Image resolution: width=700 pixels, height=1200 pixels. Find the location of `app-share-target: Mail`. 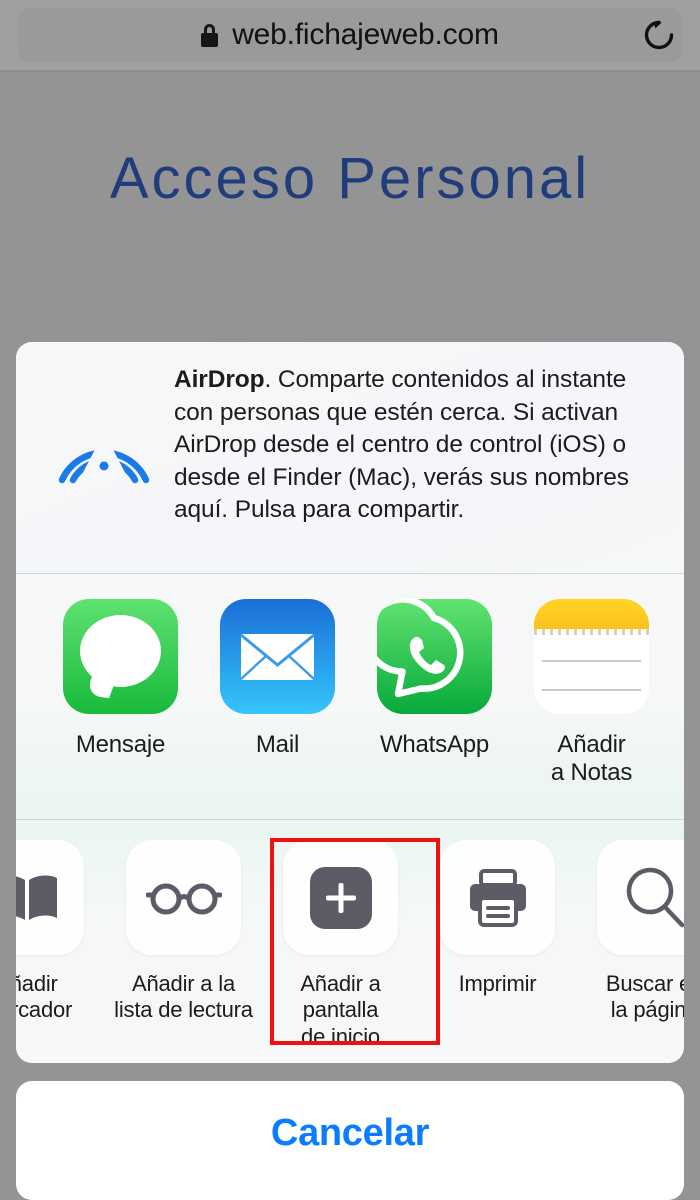

app-share-target: Mail is located at coordinates (277, 693).